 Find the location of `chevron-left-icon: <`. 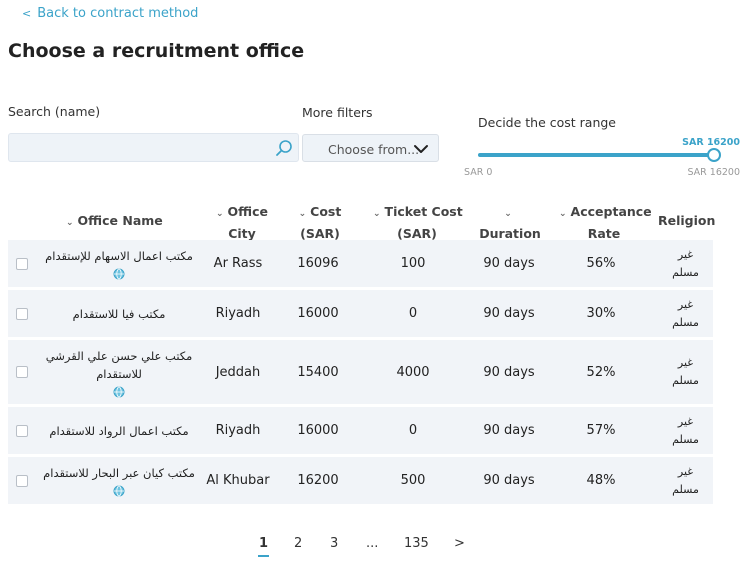

chevron-left-icon: < is located at coordinates (27, 13).